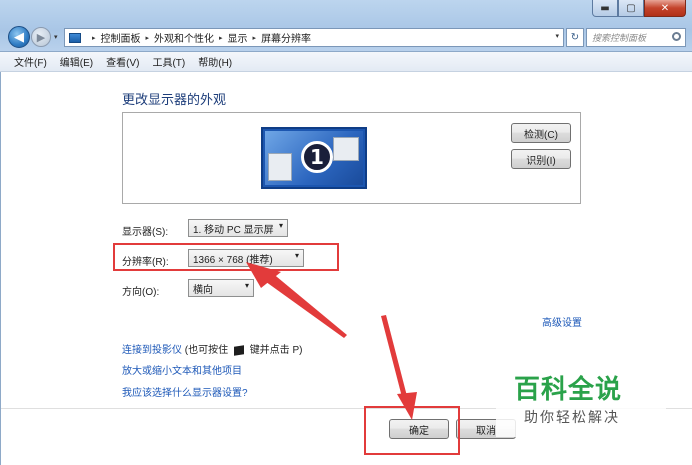  Describe the element at coordinates (665, 8) in the screenshot. I see `close-button: ✕` at that location.